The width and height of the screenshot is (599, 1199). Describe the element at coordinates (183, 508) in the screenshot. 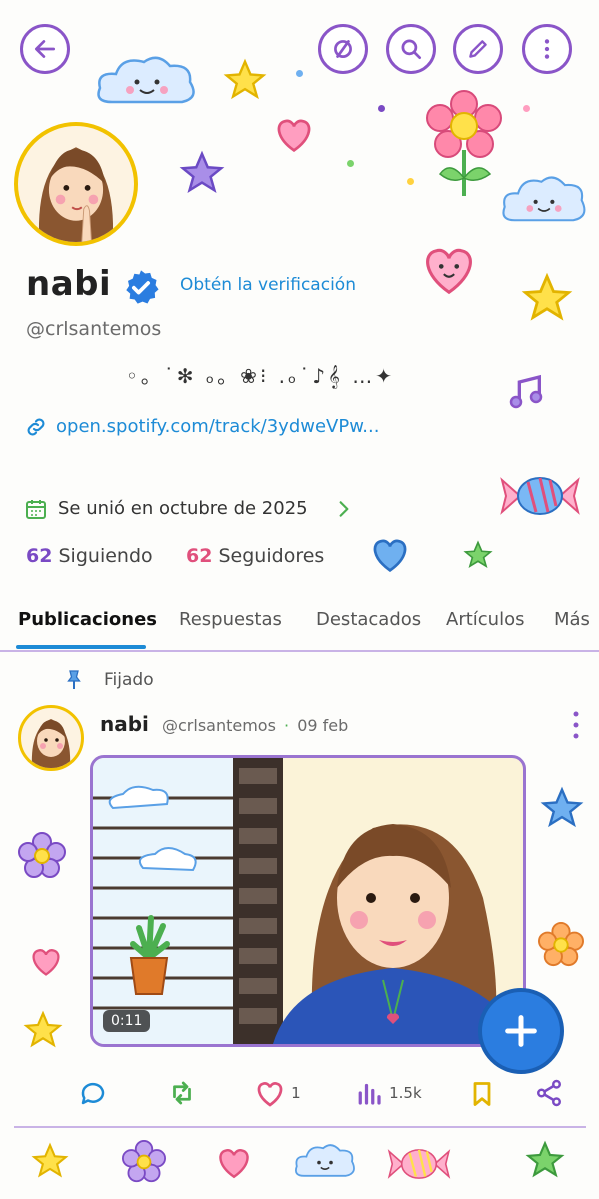

I see `joined-date: Se unió en octubre de 2025` at that location.